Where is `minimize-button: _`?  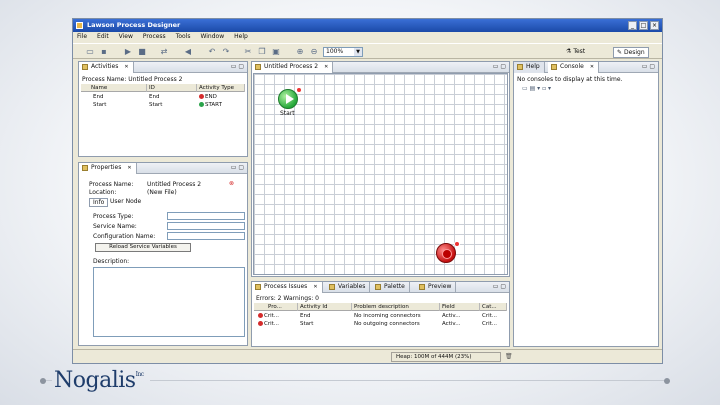
minimize-button: _ is located at coordinates (632, 25).